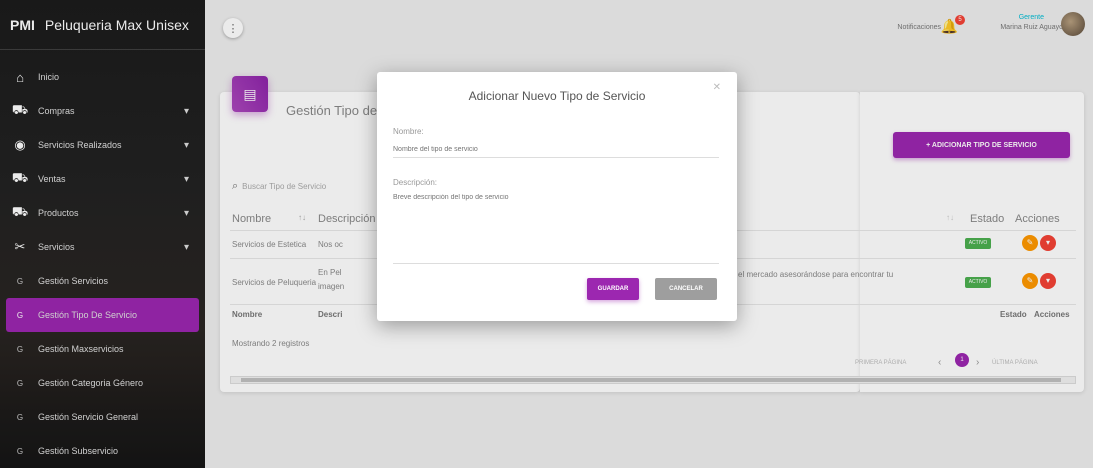 The height and width of the screenshot is (468, 1093). Describe the element at coordinates (613, 289) in the screenshot. I see `save-button: GUARDAR` at that location.